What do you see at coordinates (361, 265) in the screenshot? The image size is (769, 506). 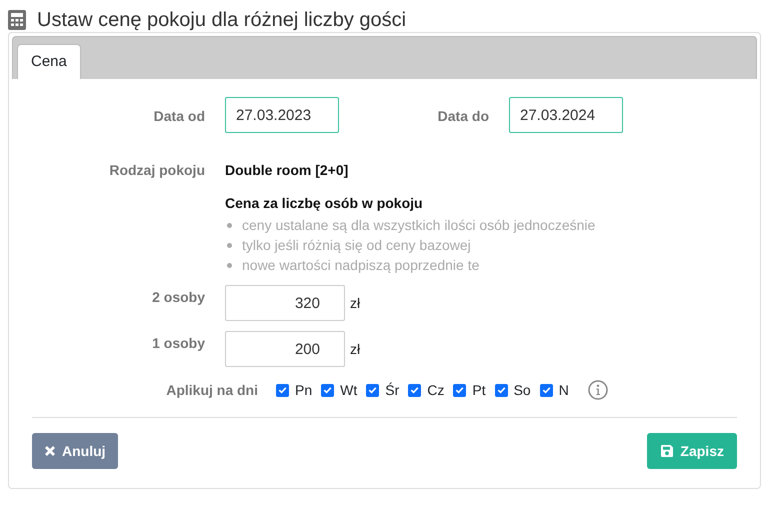 I see `note-text: nowe wartości nadpiszą poprzednie te` at bounding box center [361, 265].